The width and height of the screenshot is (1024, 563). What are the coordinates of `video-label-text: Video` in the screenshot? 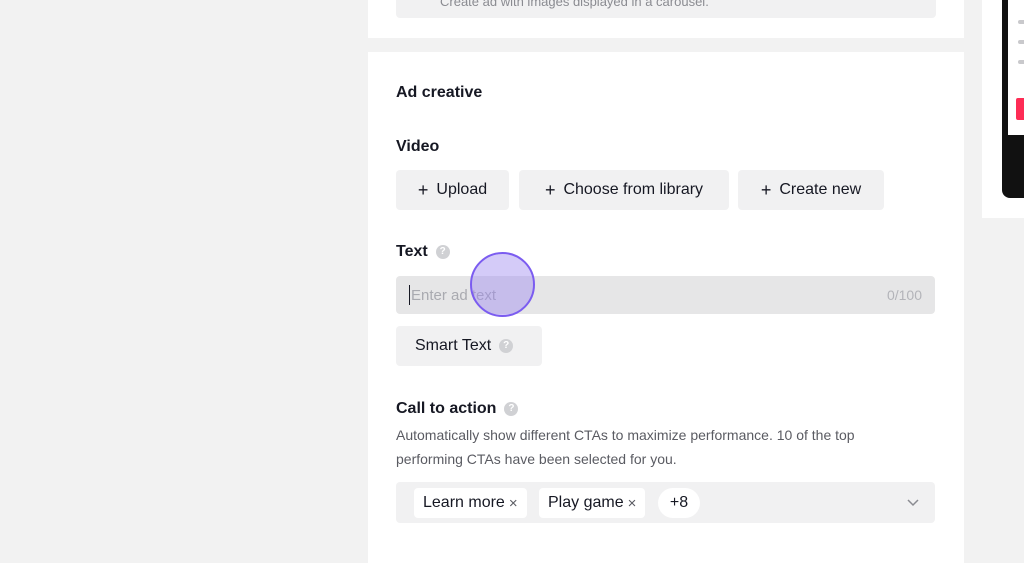 It's located at (418, 146).